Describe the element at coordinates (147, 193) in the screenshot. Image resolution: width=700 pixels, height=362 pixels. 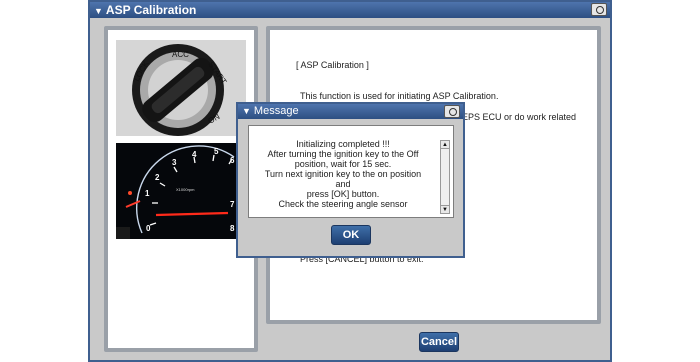
I see `gauge-label-1: 1` at that location.